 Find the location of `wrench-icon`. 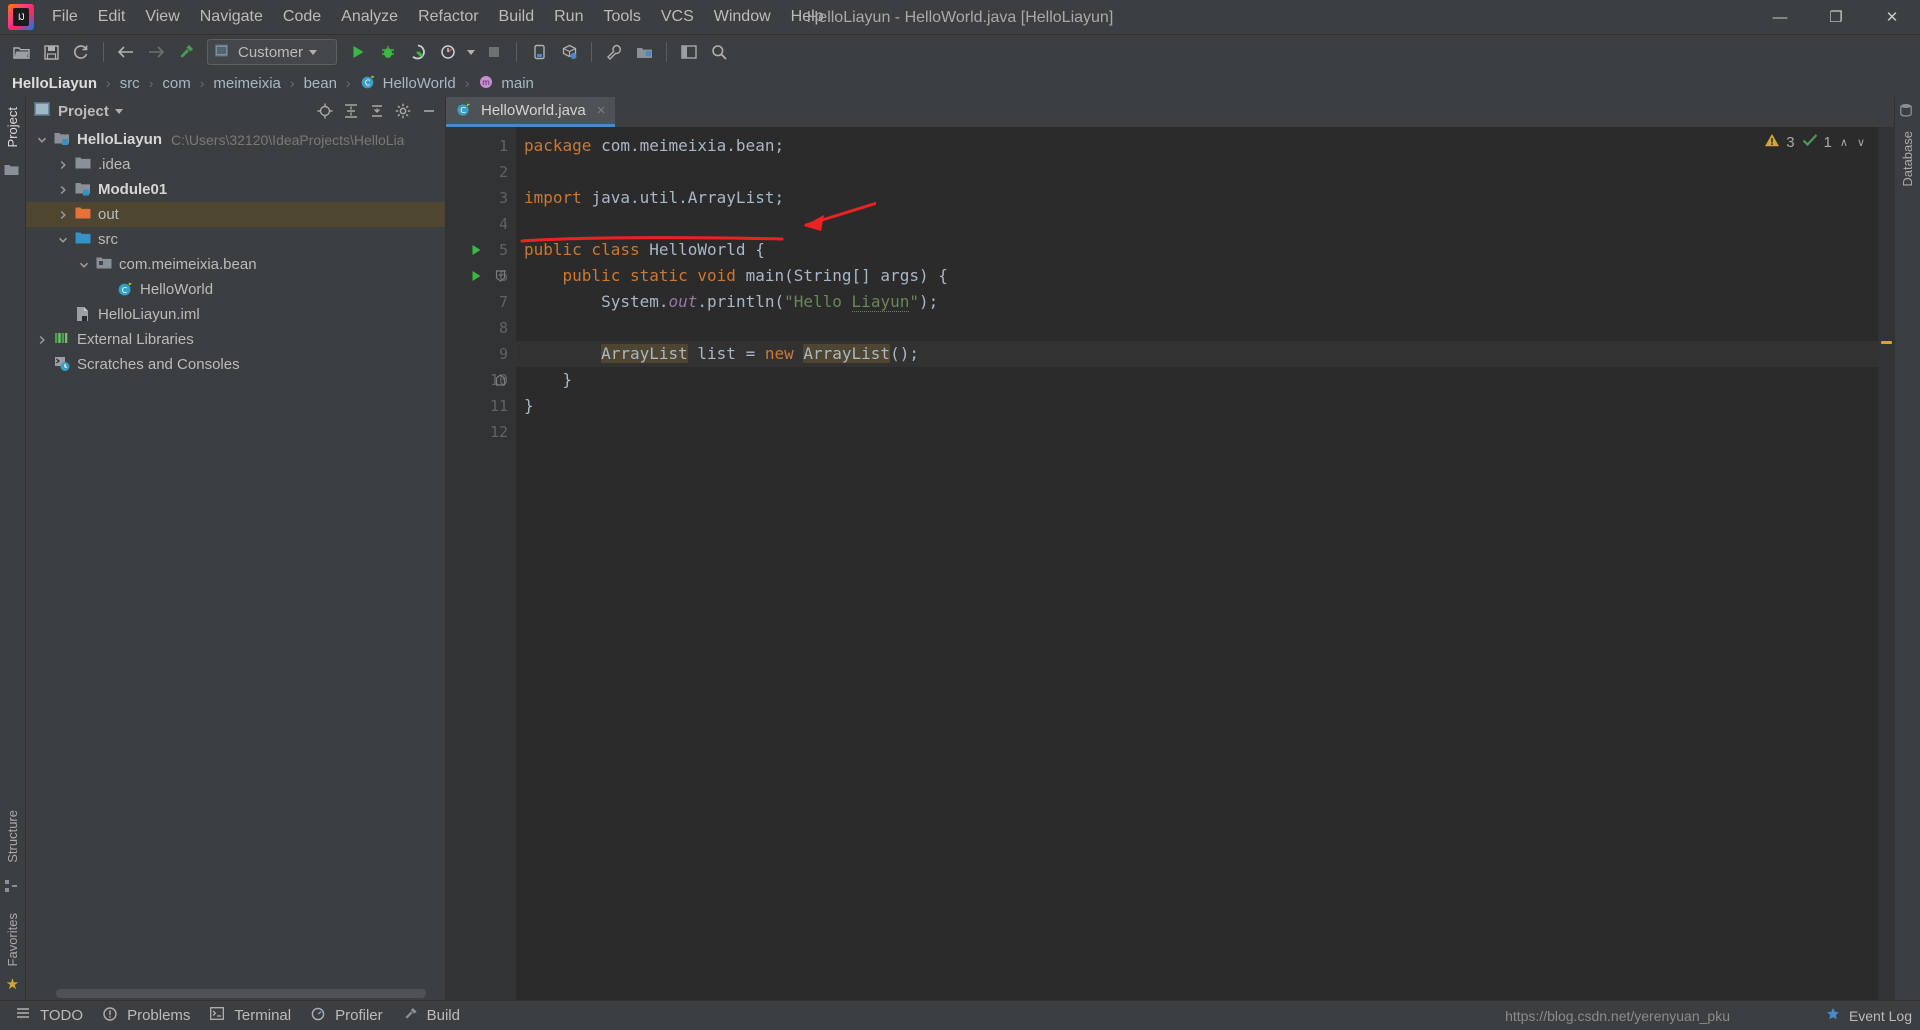

wrench-icon is located at coordinates (614, 52).